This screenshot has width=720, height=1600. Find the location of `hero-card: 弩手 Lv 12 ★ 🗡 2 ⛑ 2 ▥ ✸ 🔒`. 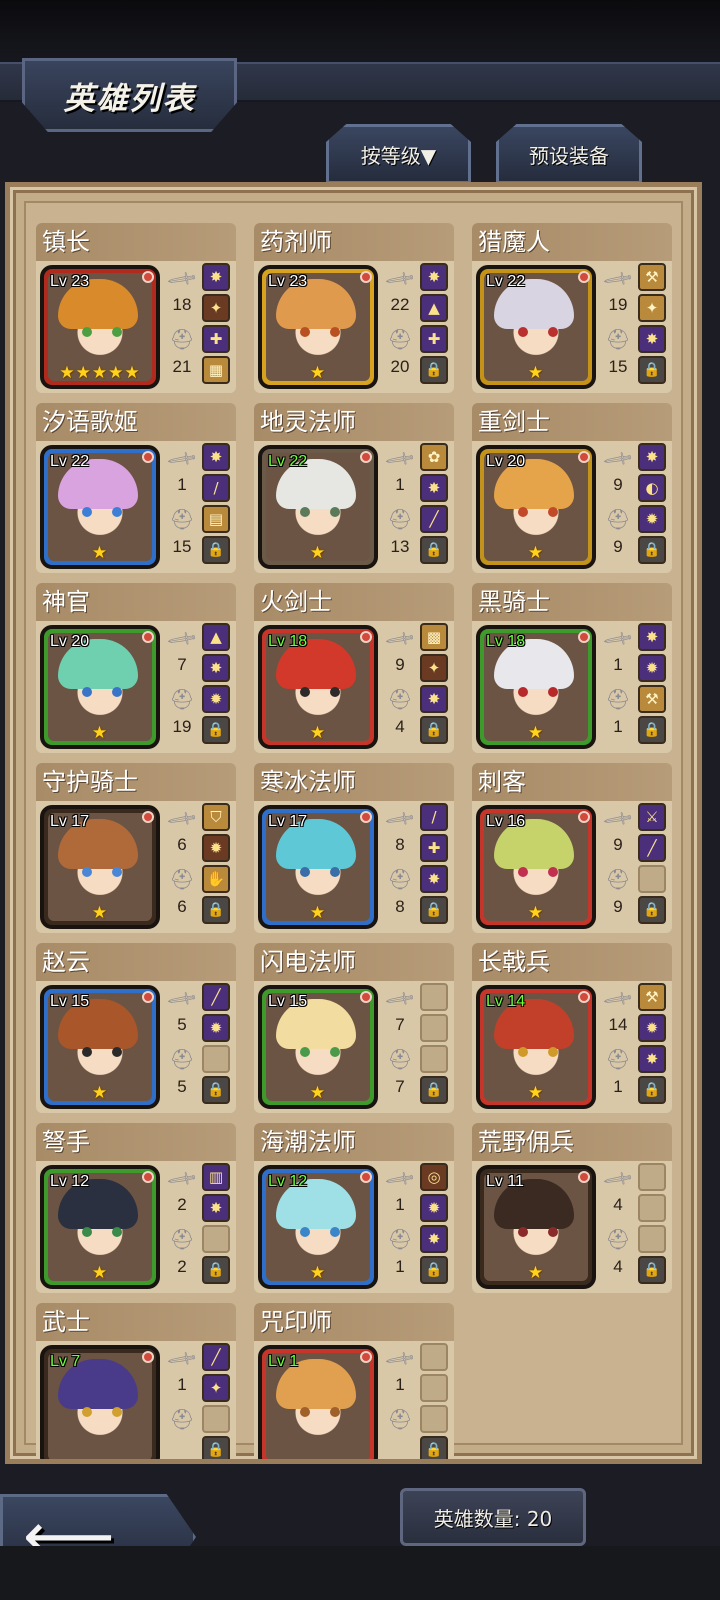

hero-card: 弩手 Lv 12 ★ 🗡 2 ⛑ 2 ▥ ✸ 🔒 is located at coordinates (136, 1208).